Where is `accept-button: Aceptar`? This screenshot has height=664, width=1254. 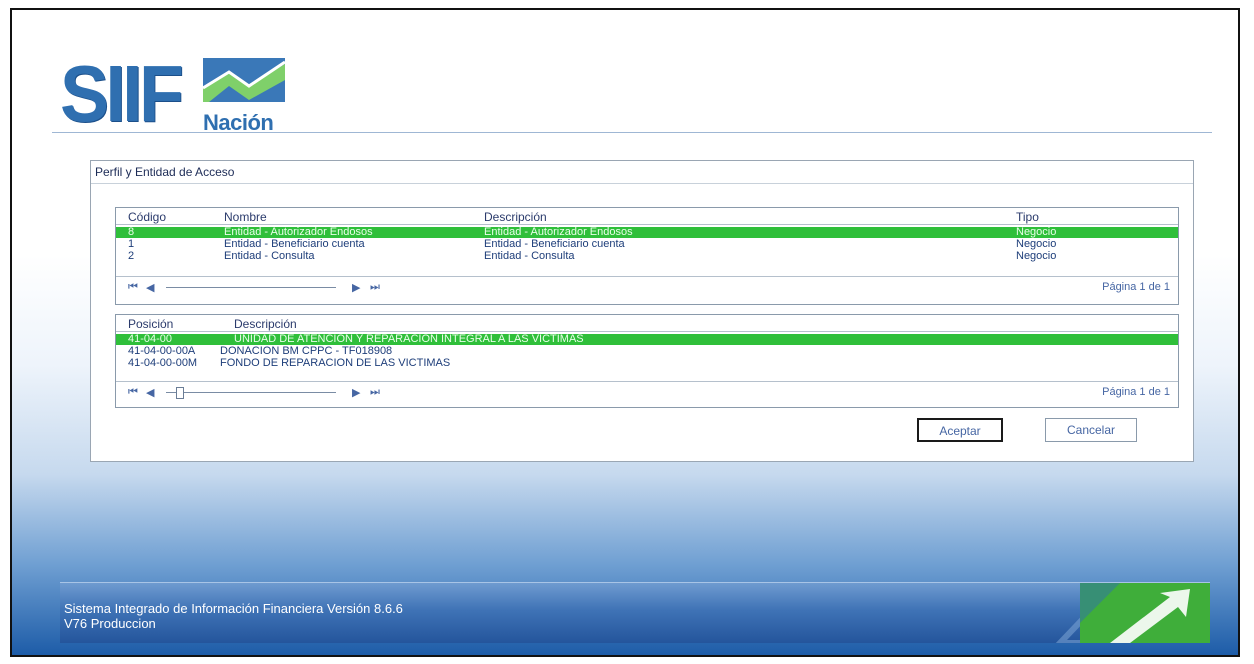
accept-button: Aceptar is located at coordinates (960, 430).